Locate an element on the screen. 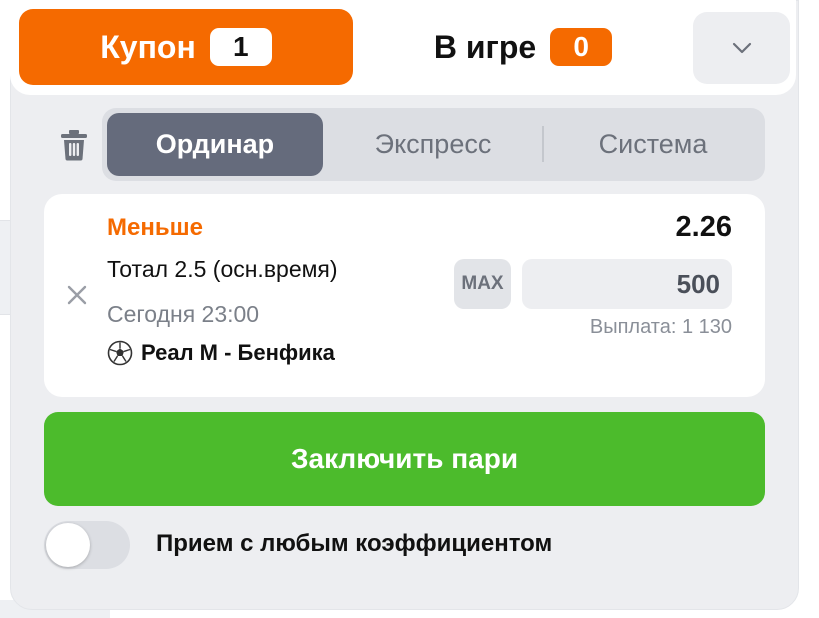 This screenshot has height=618, width=819. bet-type-express: Экспресс is located at coordinates (433, 144).